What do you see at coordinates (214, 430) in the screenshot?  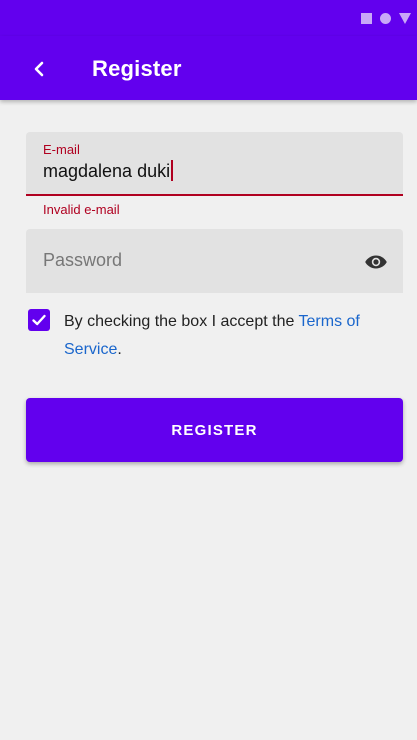 I see `register-button: REGISTER` at bounding box center [214, 430].